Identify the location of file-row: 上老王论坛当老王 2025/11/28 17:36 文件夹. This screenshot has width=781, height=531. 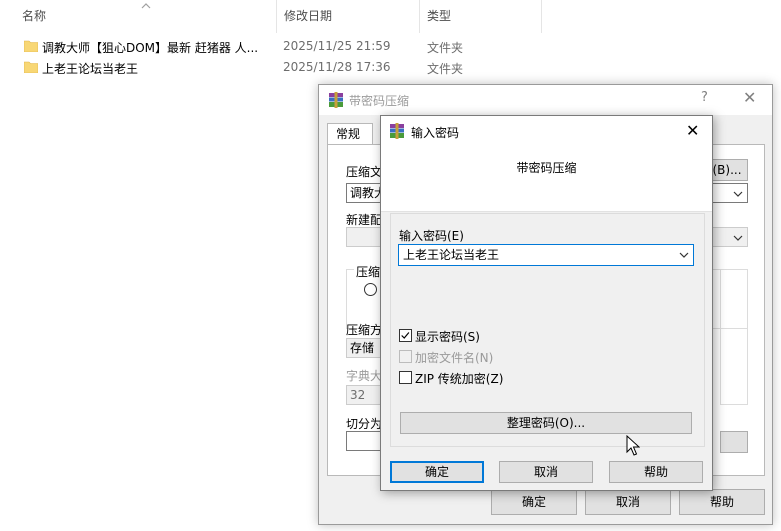
(270, 67).